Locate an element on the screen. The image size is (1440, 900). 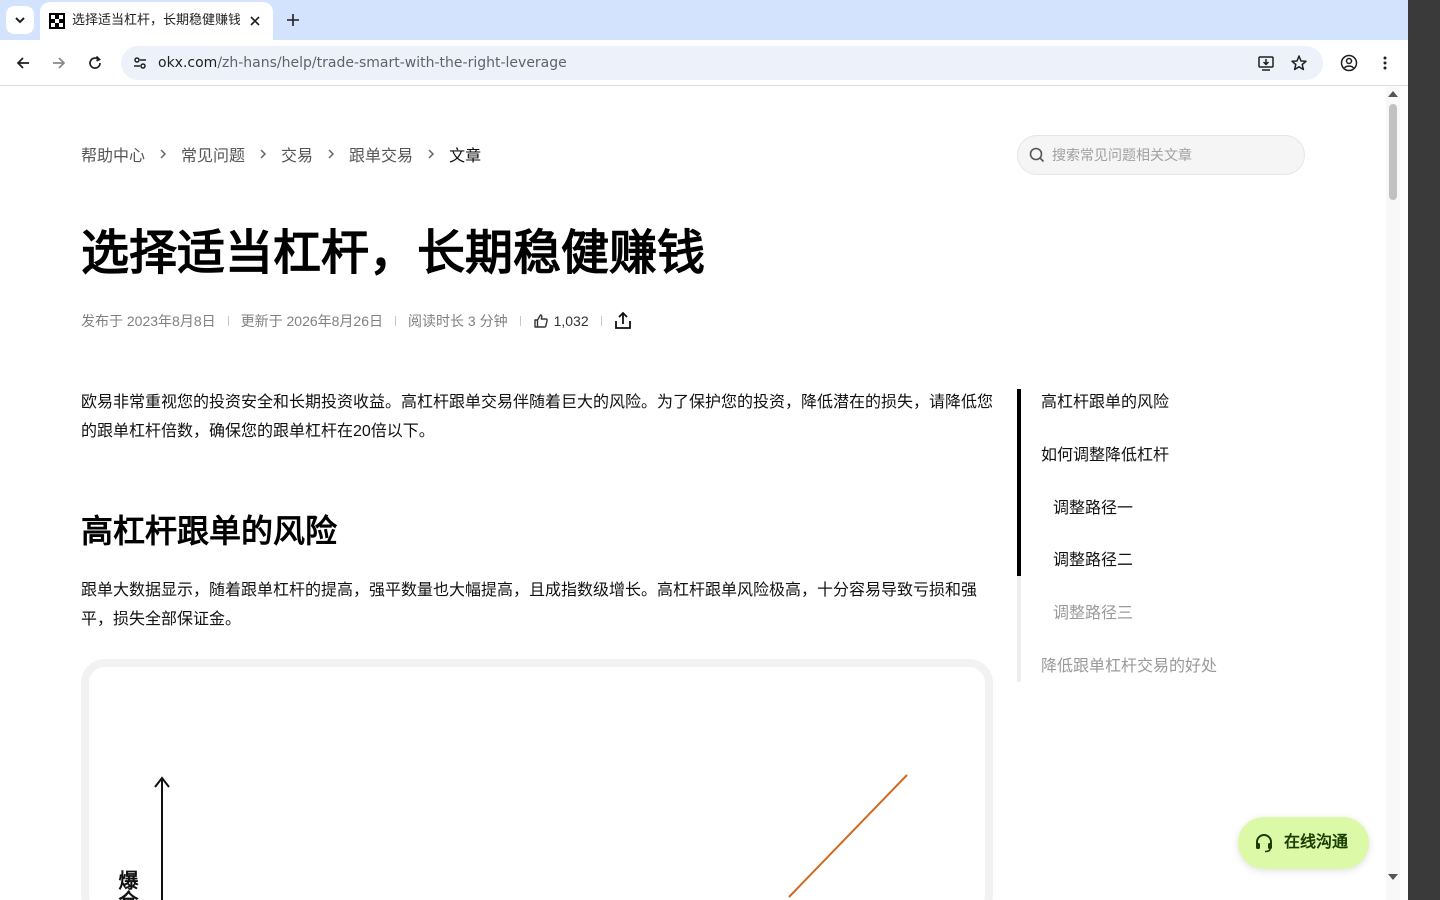
chevron-down-icon is located at coordinates (20, 20).